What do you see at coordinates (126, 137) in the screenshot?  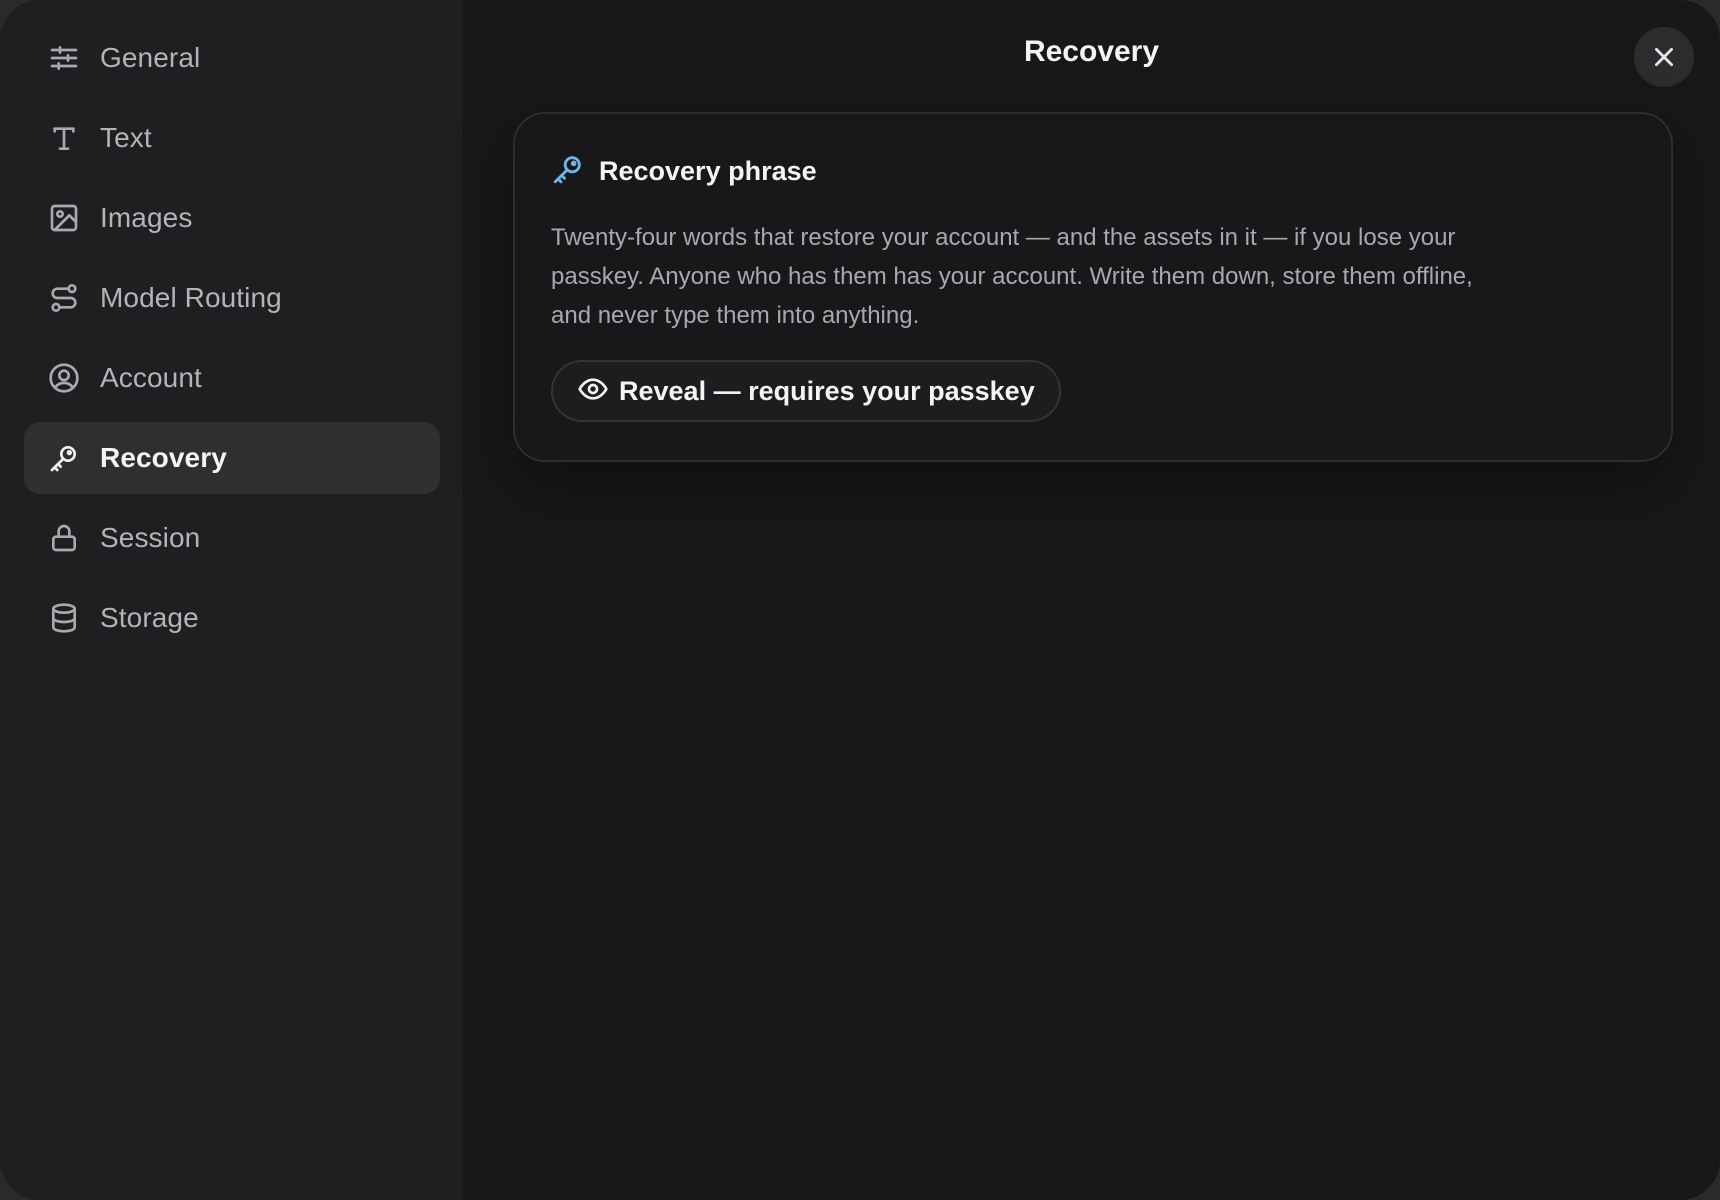 I see `sidebar-item-label: Text` at bounding box center [126, 137].